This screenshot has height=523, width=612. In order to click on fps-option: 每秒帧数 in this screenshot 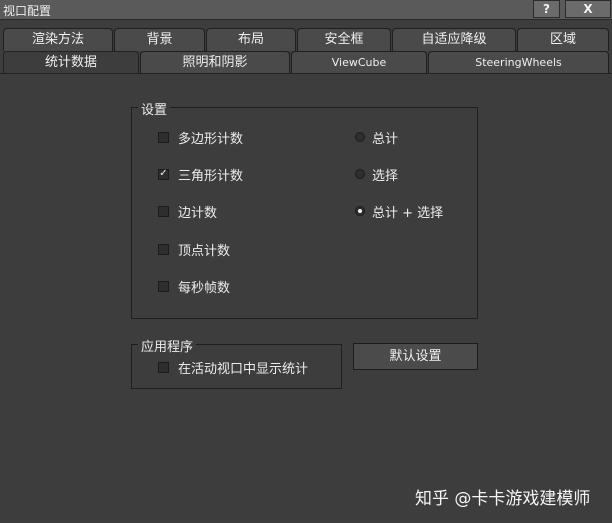, I will do `click(194, 286)`.